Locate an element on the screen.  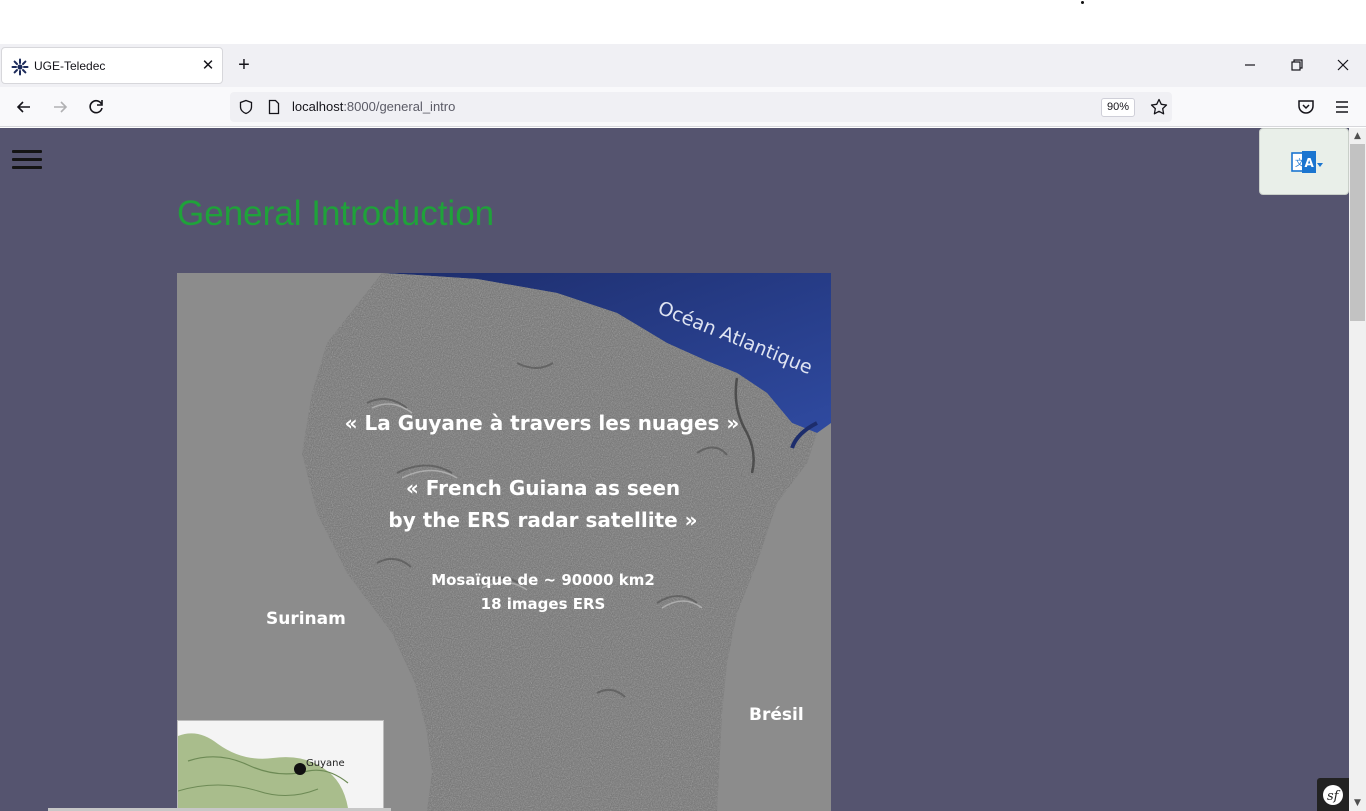
caption-french: « La Guyane à travers les nuages » is located at coordinates (542, 423).